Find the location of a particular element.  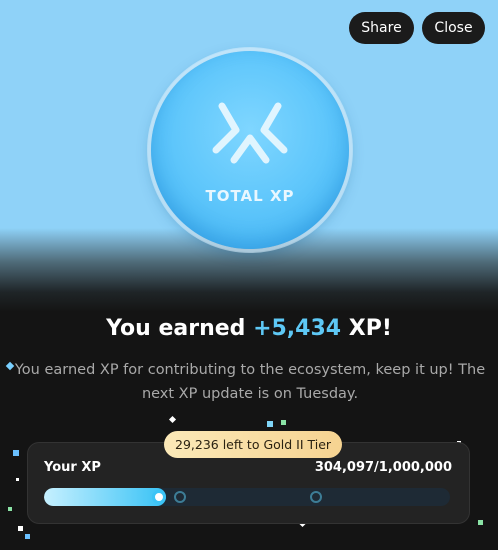

headline-prefix: You earned is located at coordinates (180, 328).